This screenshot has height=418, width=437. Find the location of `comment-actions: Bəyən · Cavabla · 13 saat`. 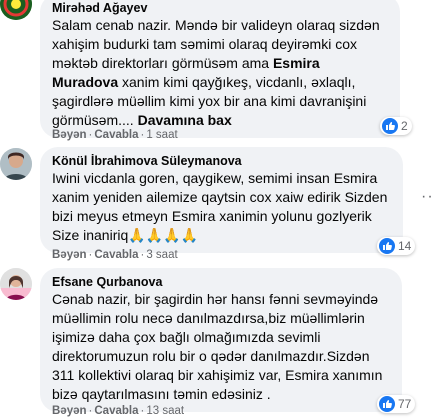

comment-actions: Bəyən · Cavabla · 13 saat is located at coordinates (118, 411).